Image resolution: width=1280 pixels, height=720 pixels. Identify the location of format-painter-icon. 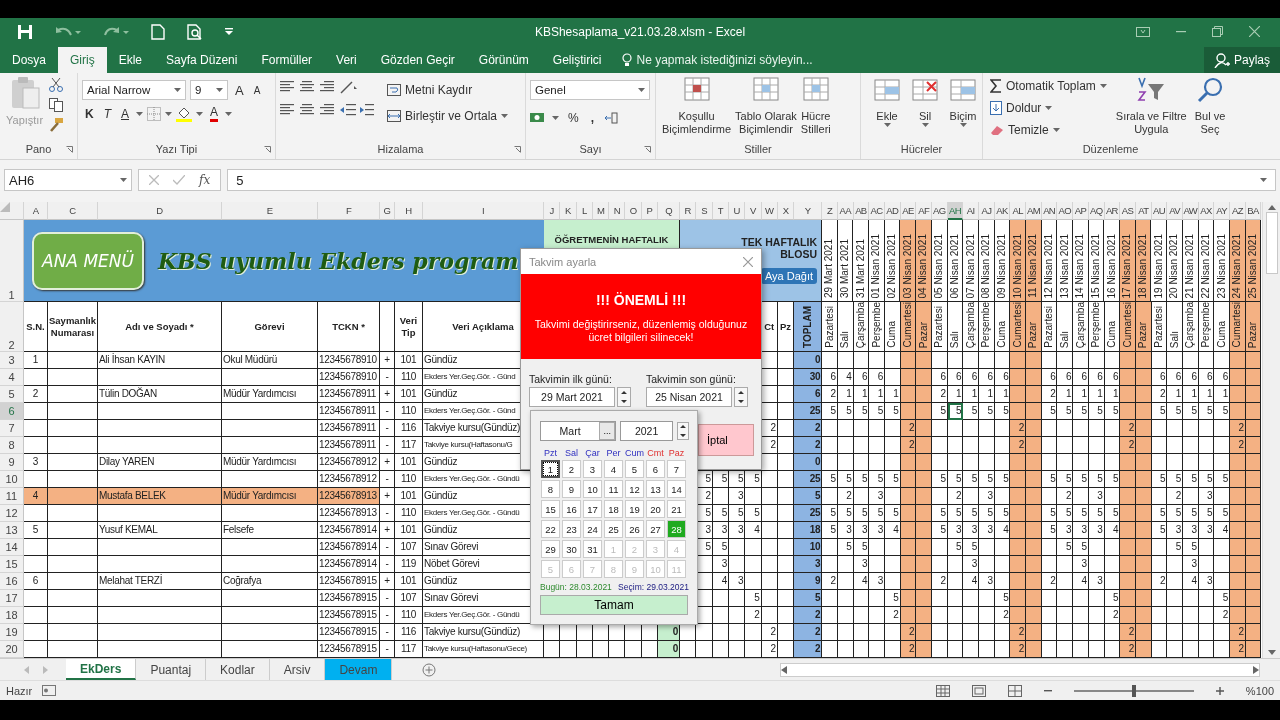
(56, 125).